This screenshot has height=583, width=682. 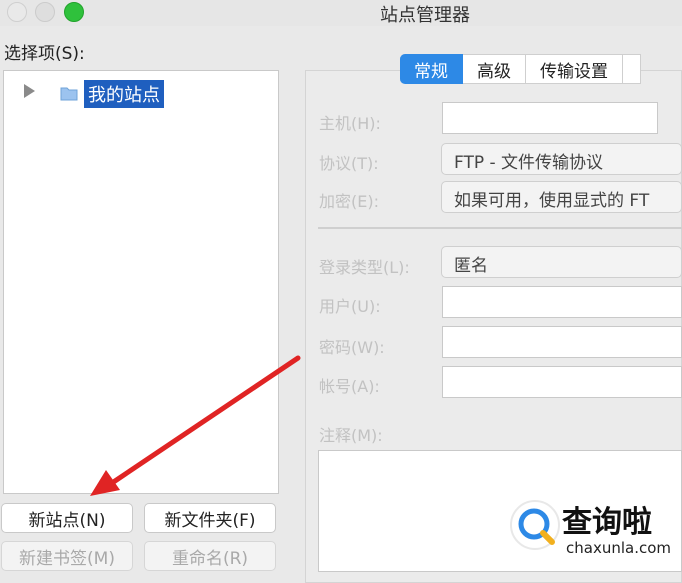 I want to click on watermark-name: 查询啦, so click(x=607, y=522).